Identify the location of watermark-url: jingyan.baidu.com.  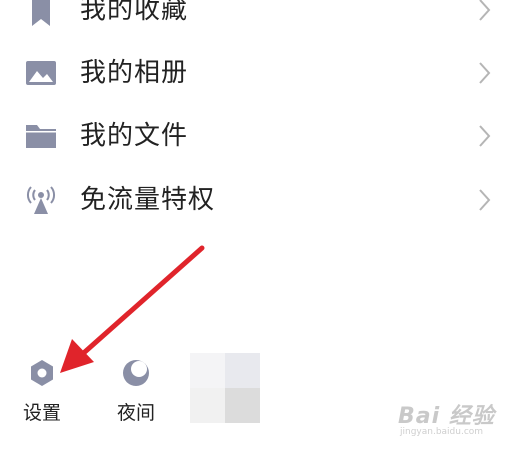
(442, 432).